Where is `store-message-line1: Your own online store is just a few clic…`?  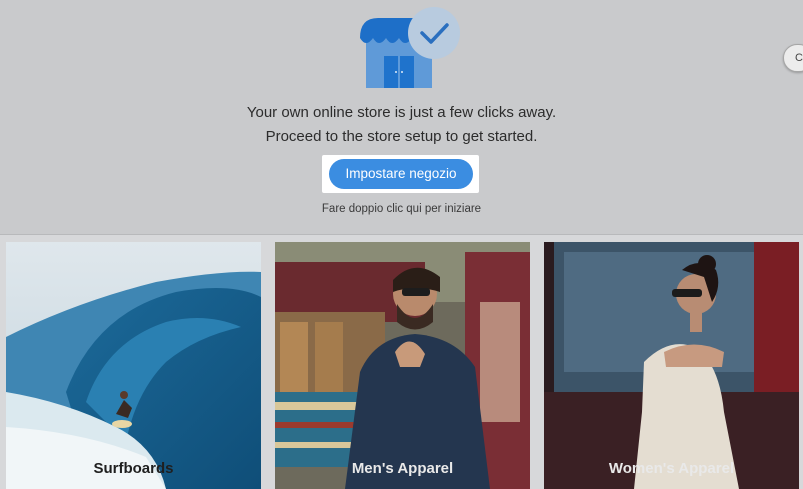
store-message-line1: Your own online store is just a few clic… is located at coordinates (401, 112).